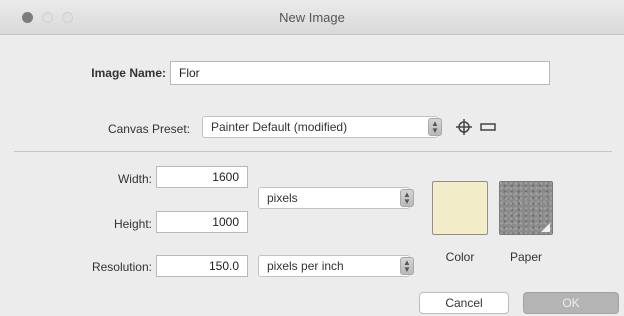 The height and width of the screenshot is (316, 624). What do you see at coordinates (488, 127) in the screenshot?
I see `remove-preset-icon` at bounding box center [488, 127].